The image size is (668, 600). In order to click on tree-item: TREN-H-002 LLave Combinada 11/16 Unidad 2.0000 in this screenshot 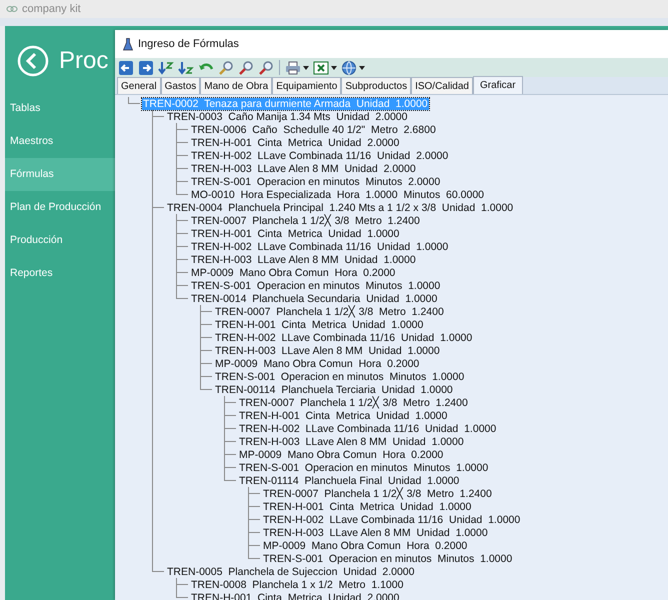, I will do `click(320, 156)`.